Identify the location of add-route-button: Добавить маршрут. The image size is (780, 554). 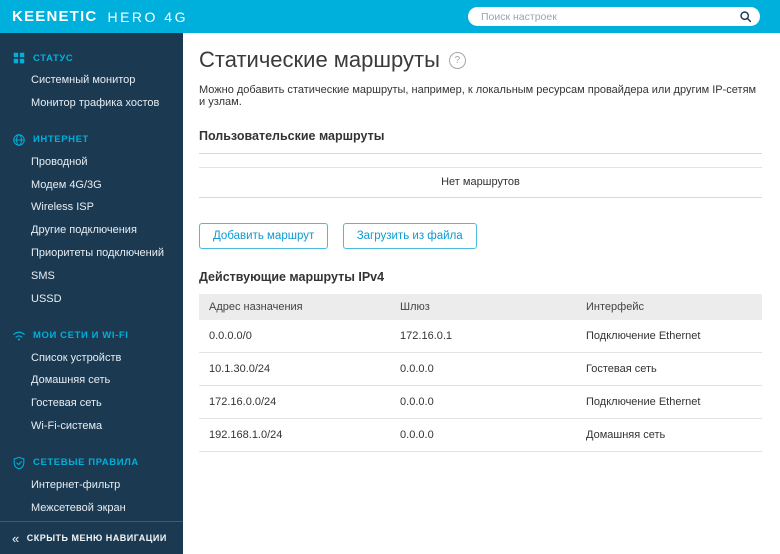
(264, 236).